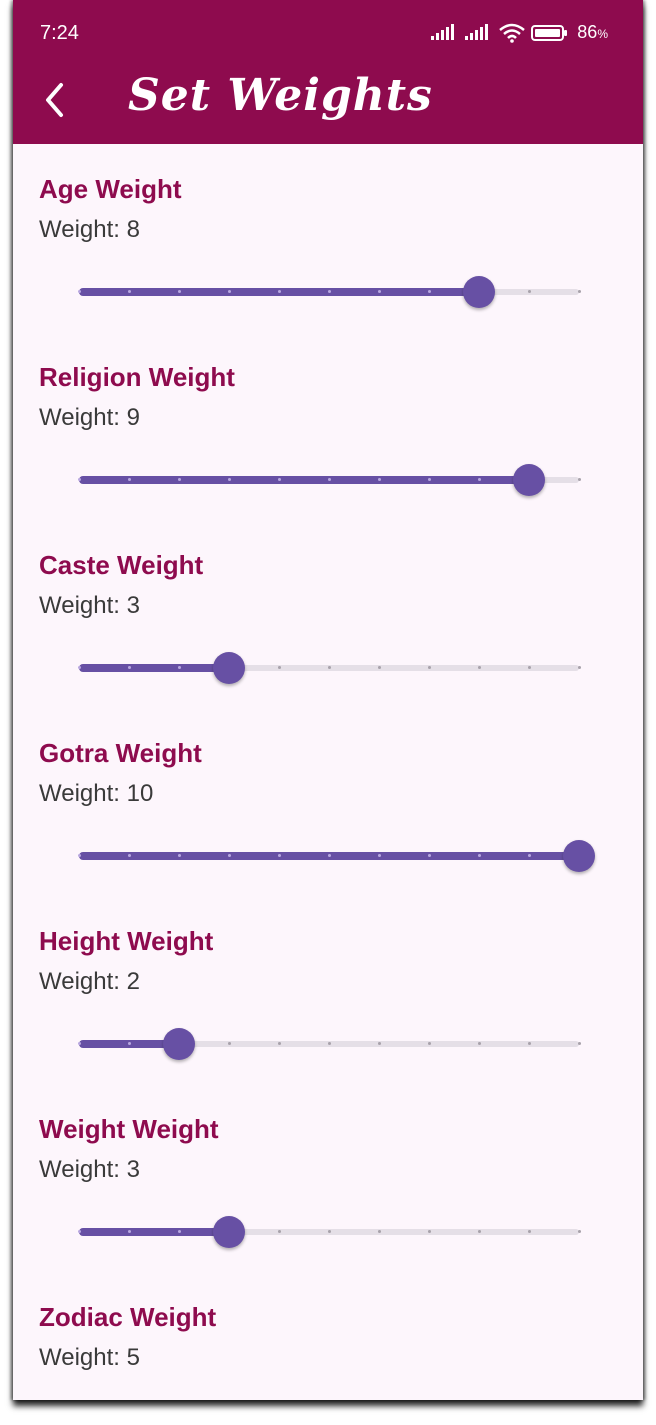 This screenshot has width=656, height=1425. I want to click on weight-value: Weight: 2, so click(89, 981).